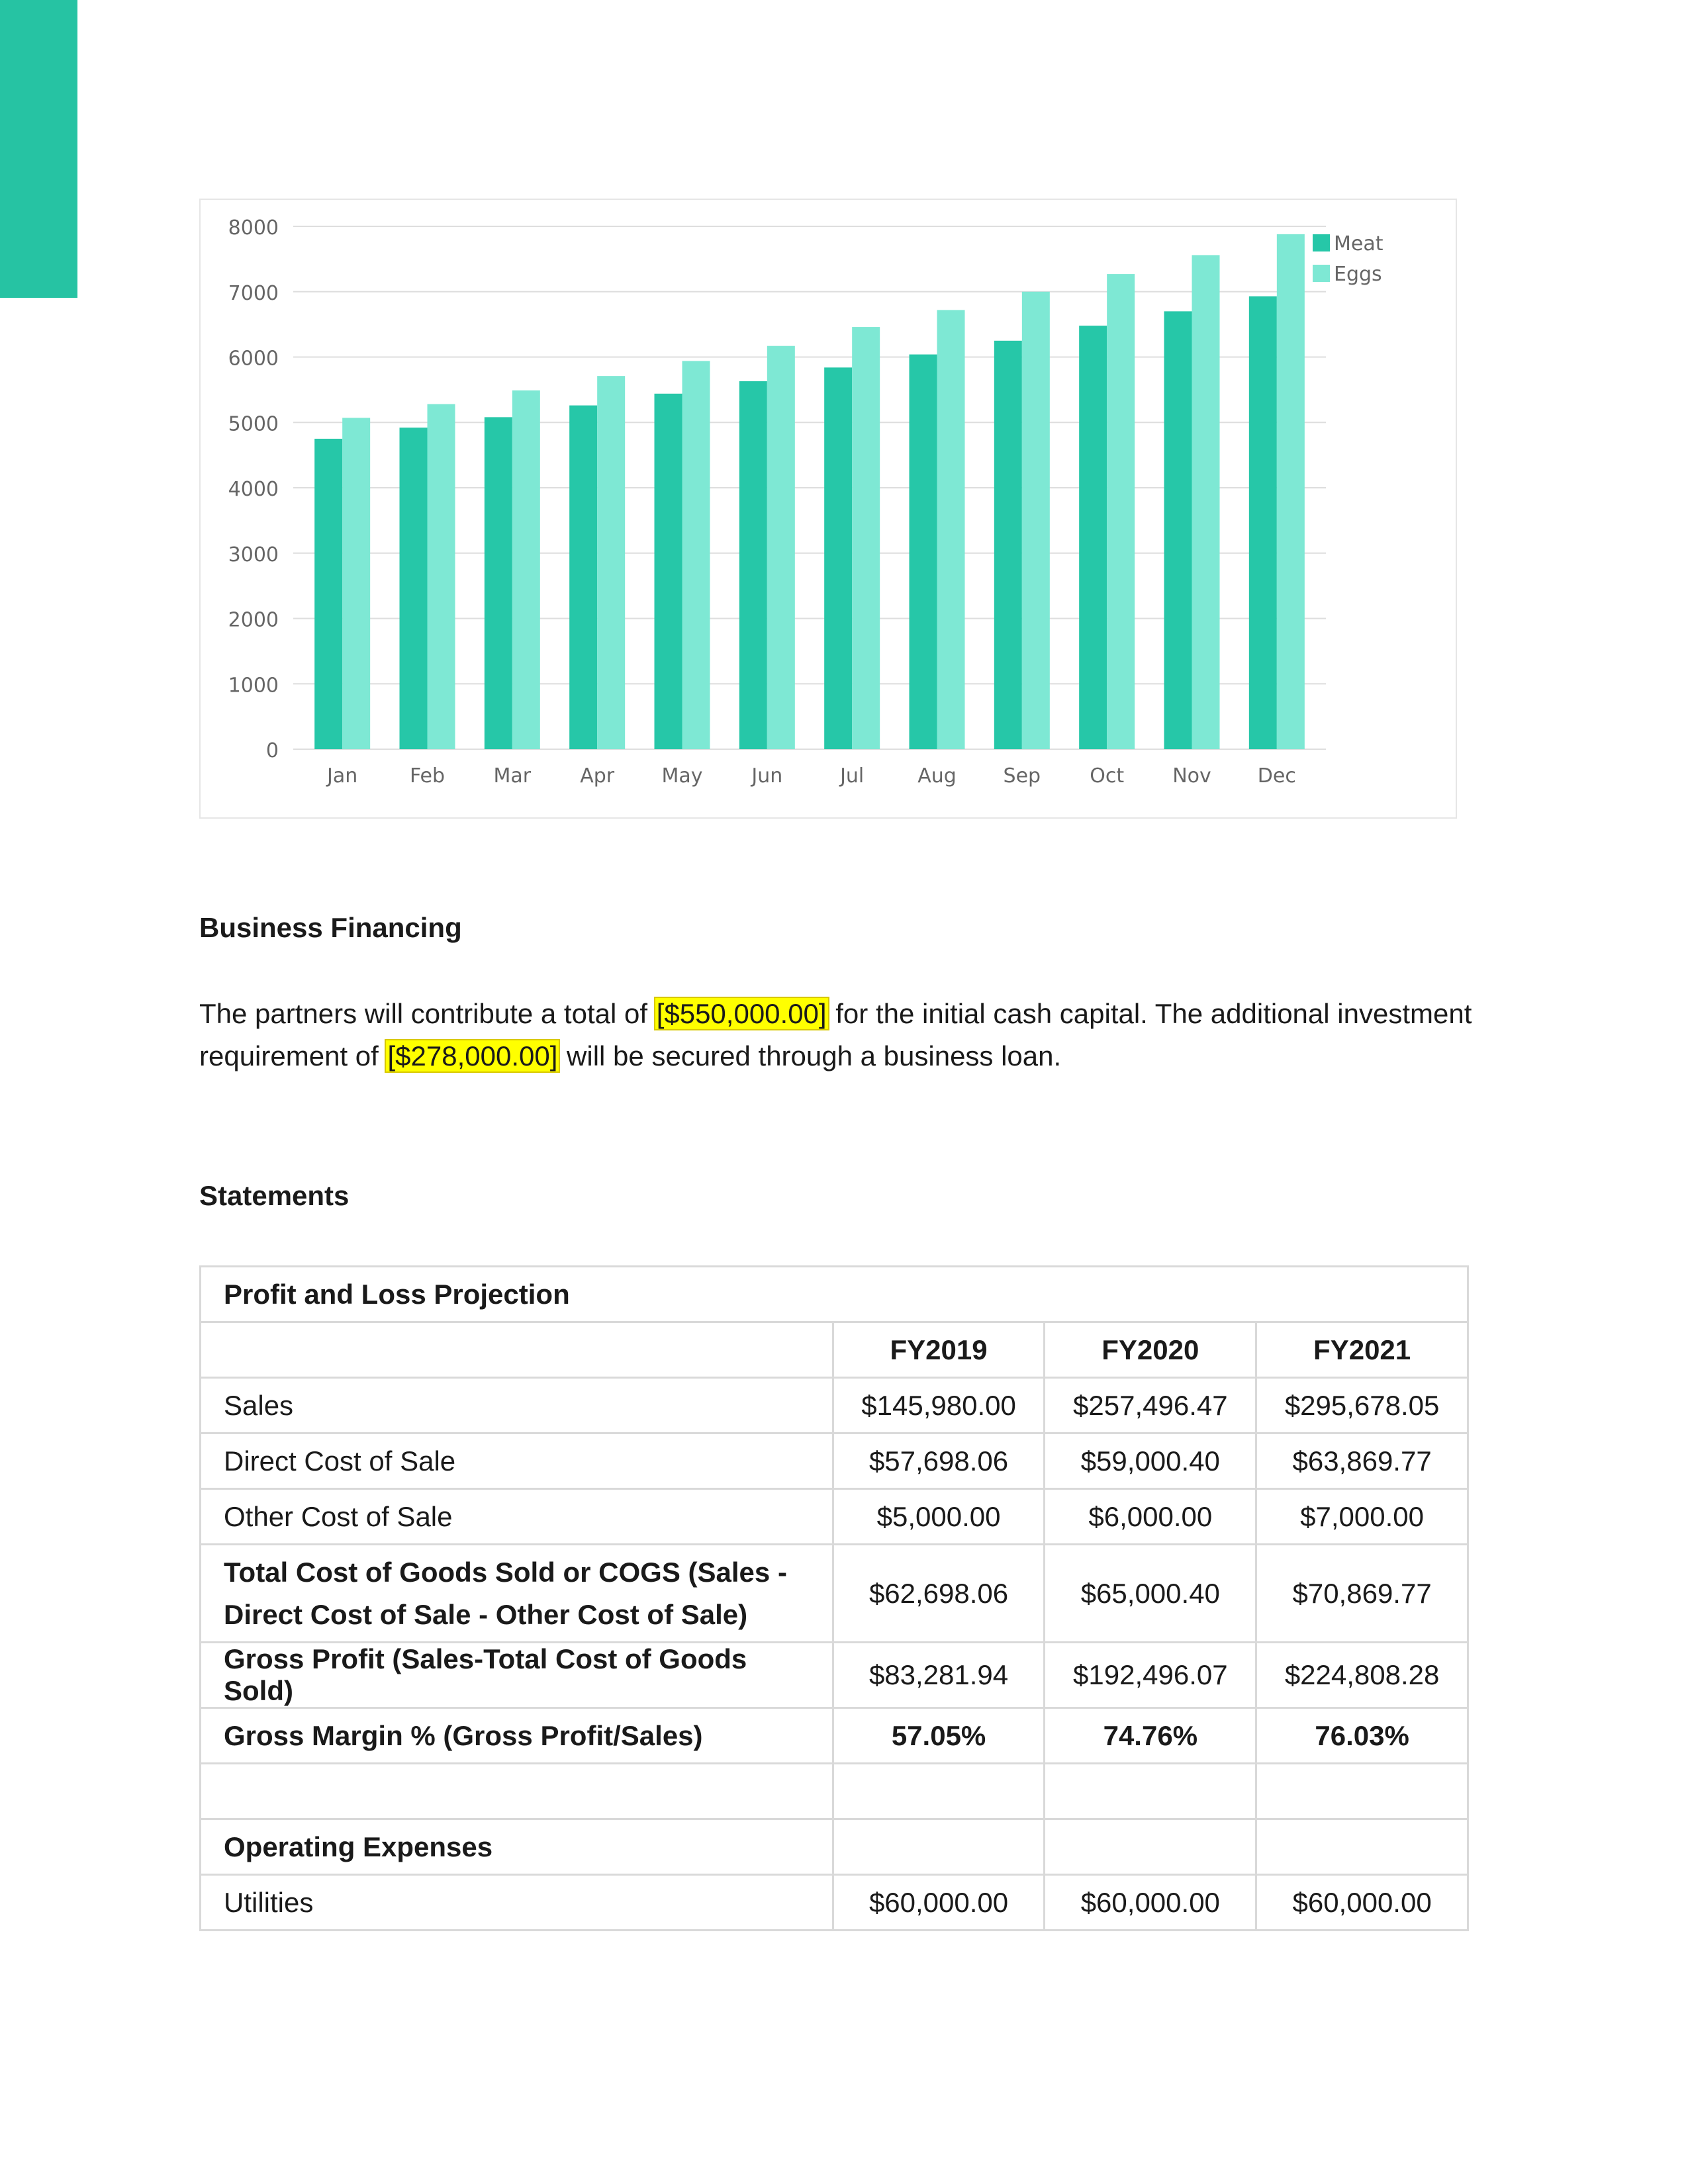 This screenshot has height=2184, width=1688. What do you see at coordinates (330, 927) in the screenshot?
I see `business-financing-heading: Business Financing` at bounding box center [330, 927].